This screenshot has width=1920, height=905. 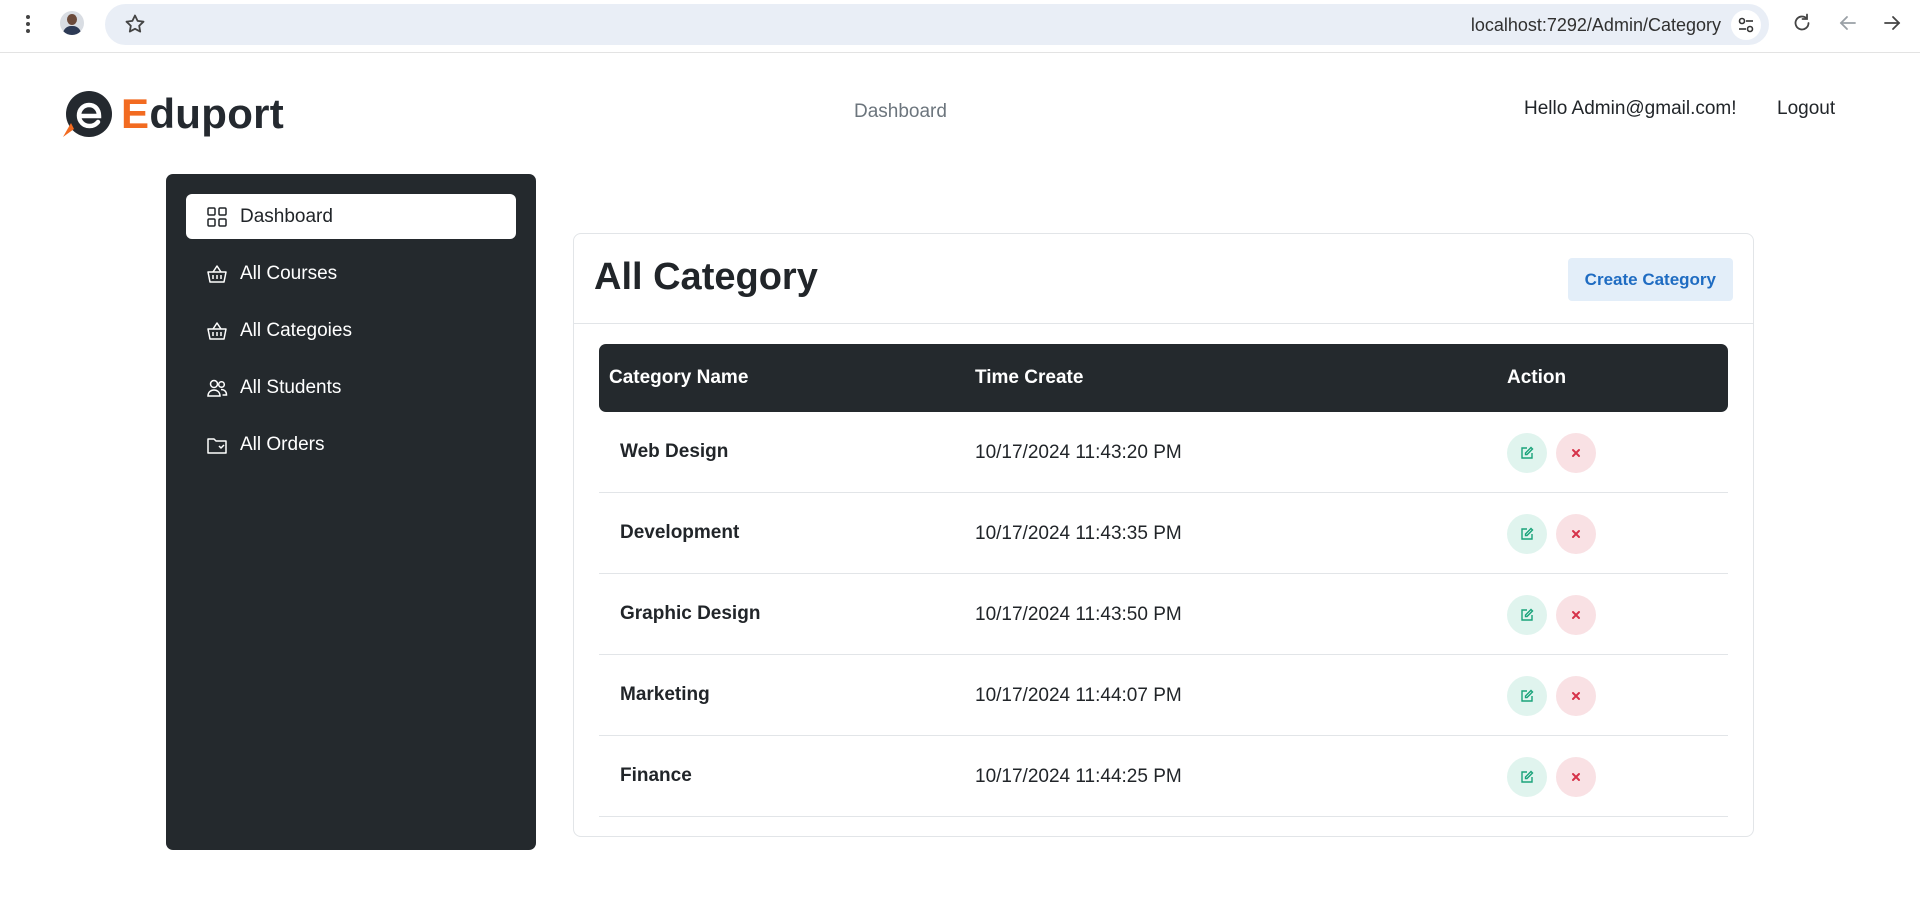 I want to click on category-name: Development, so click(x=680, y=532).